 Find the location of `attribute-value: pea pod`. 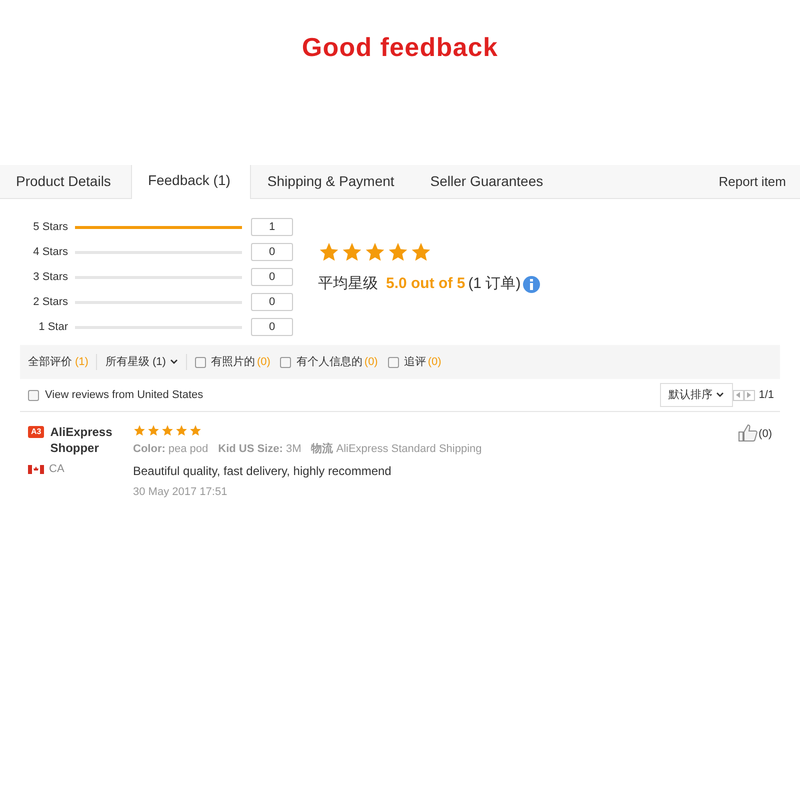

attribute-value: pea pod is located at coordinates (188, 449).